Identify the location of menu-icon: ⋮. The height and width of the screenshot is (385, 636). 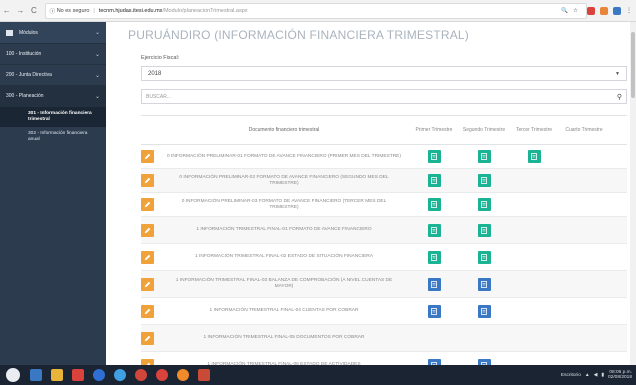
(629, 10).